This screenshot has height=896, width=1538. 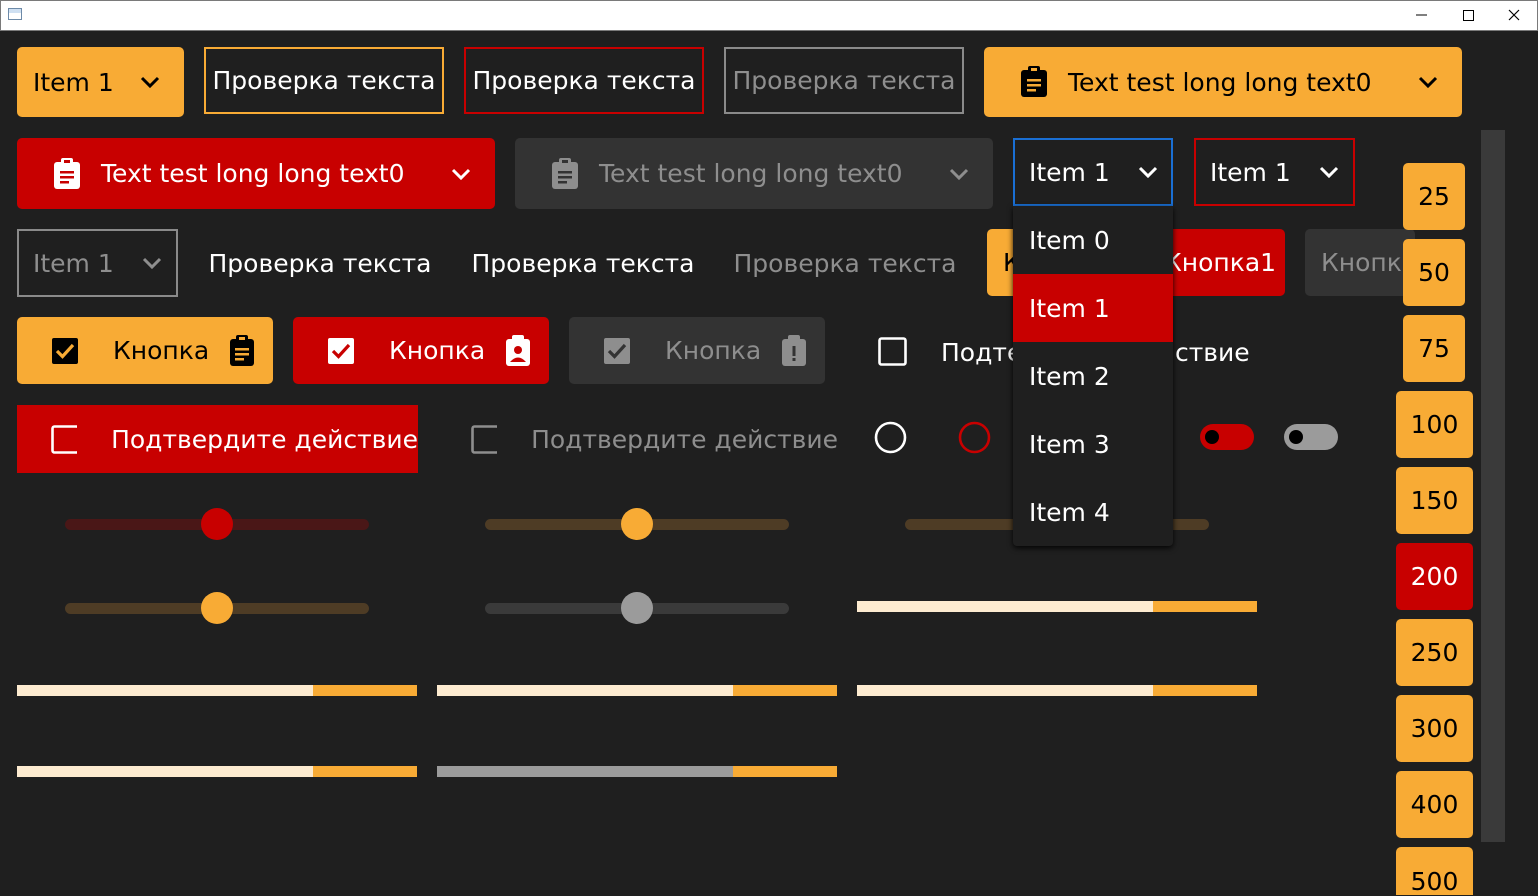 I want to click on side-button-label: 400, so click(x=1434, y=804).